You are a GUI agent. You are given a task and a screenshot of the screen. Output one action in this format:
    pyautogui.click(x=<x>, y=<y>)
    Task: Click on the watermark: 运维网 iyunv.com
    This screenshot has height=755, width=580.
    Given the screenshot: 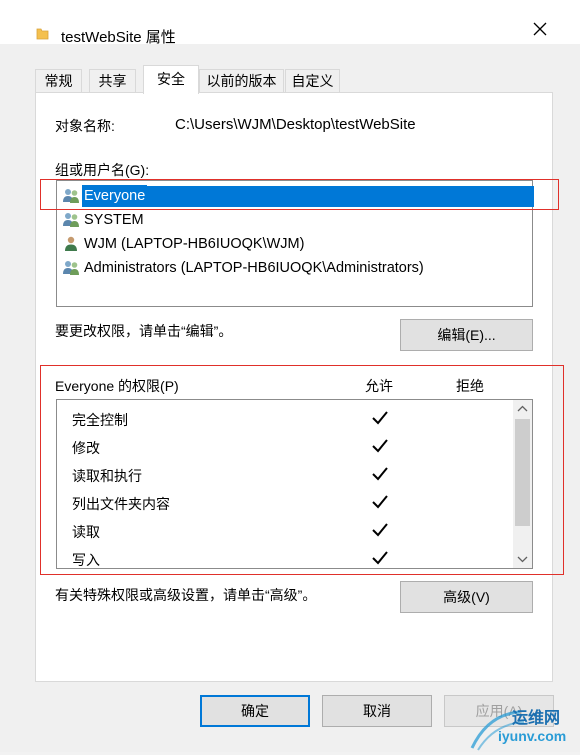 What is the action you would take?
    pyautogui.click(x=524, y=726)
    